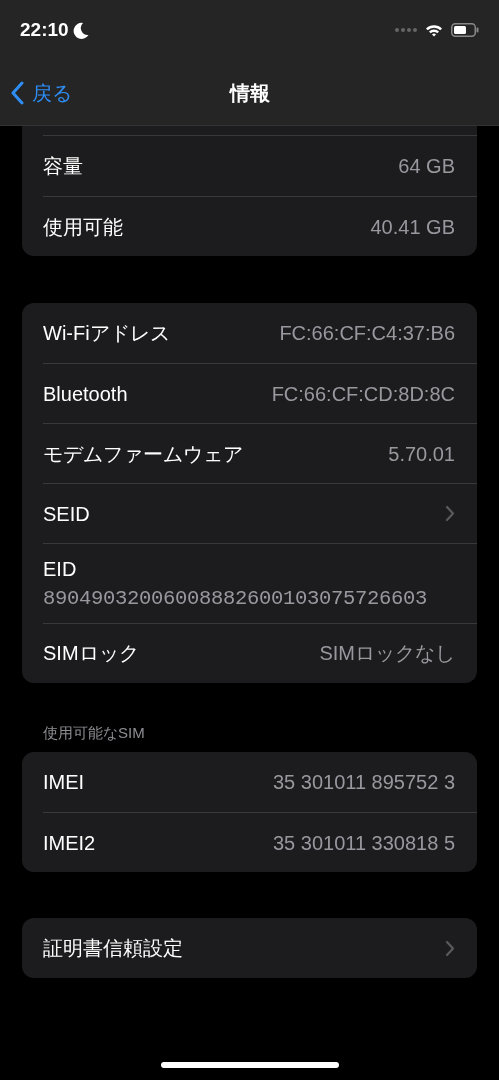 The image size is (499, 1080). What do you see at coordinates (249, 93) in the screenshot?
I see `page-title: 情報` at bounding box center [249, 93].